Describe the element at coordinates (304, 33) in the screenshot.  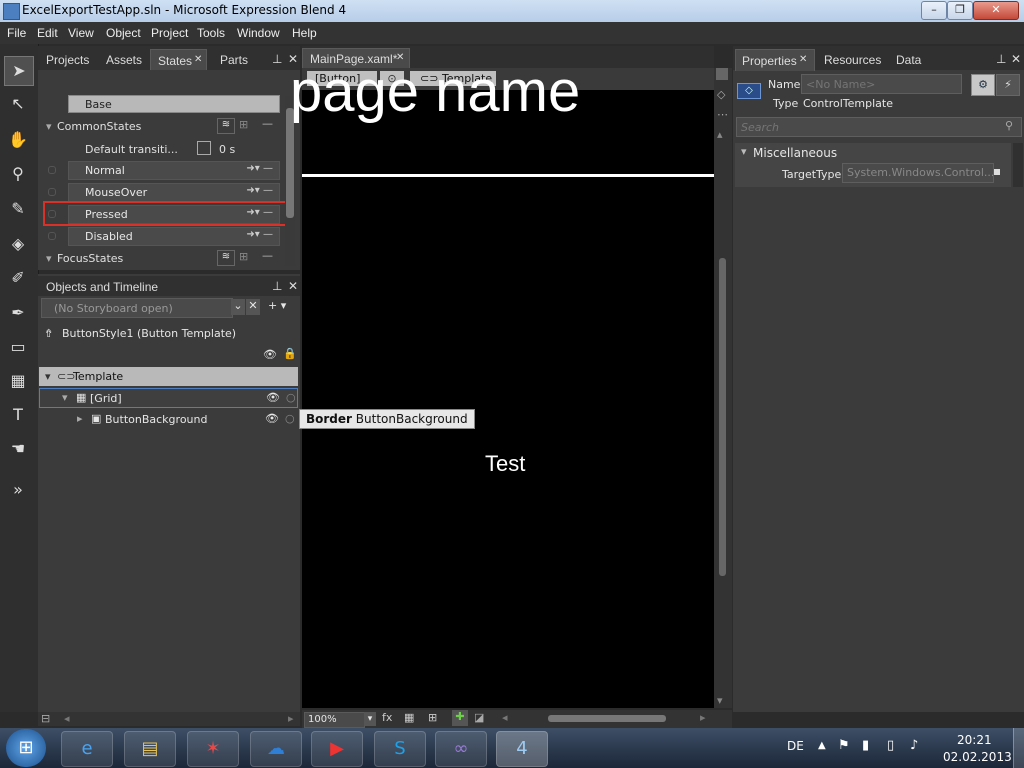
I see `menu-help: Help` at that location.